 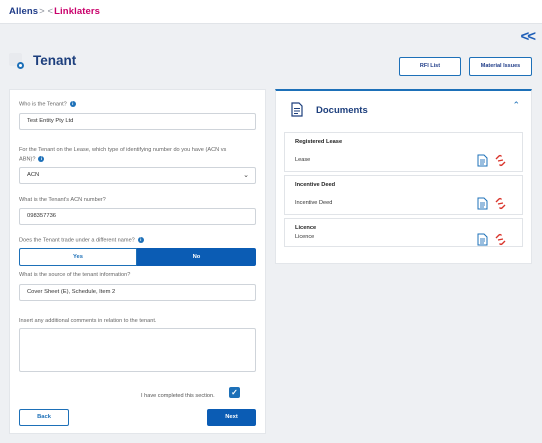 I want to click on back-button: Back, so click(x=44, y=417).